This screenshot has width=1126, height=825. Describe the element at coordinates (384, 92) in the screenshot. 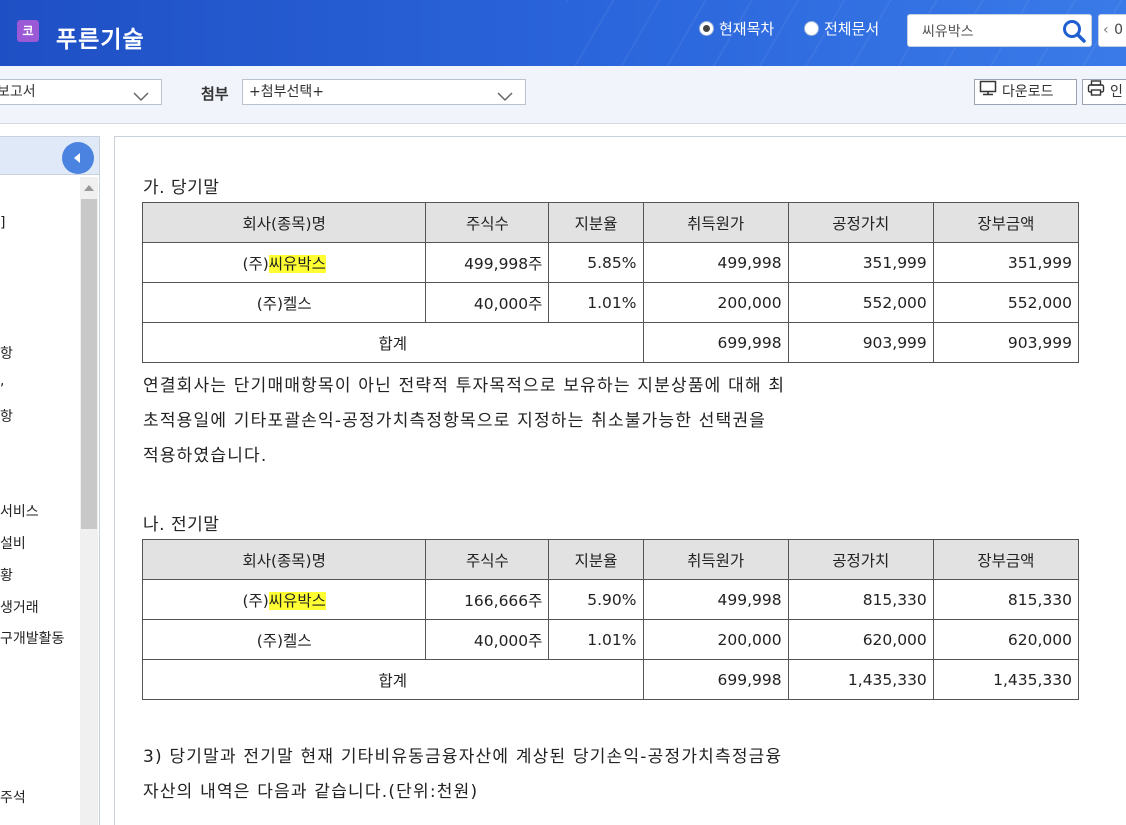

I see `attach-select: +첨부선택+` at that location.